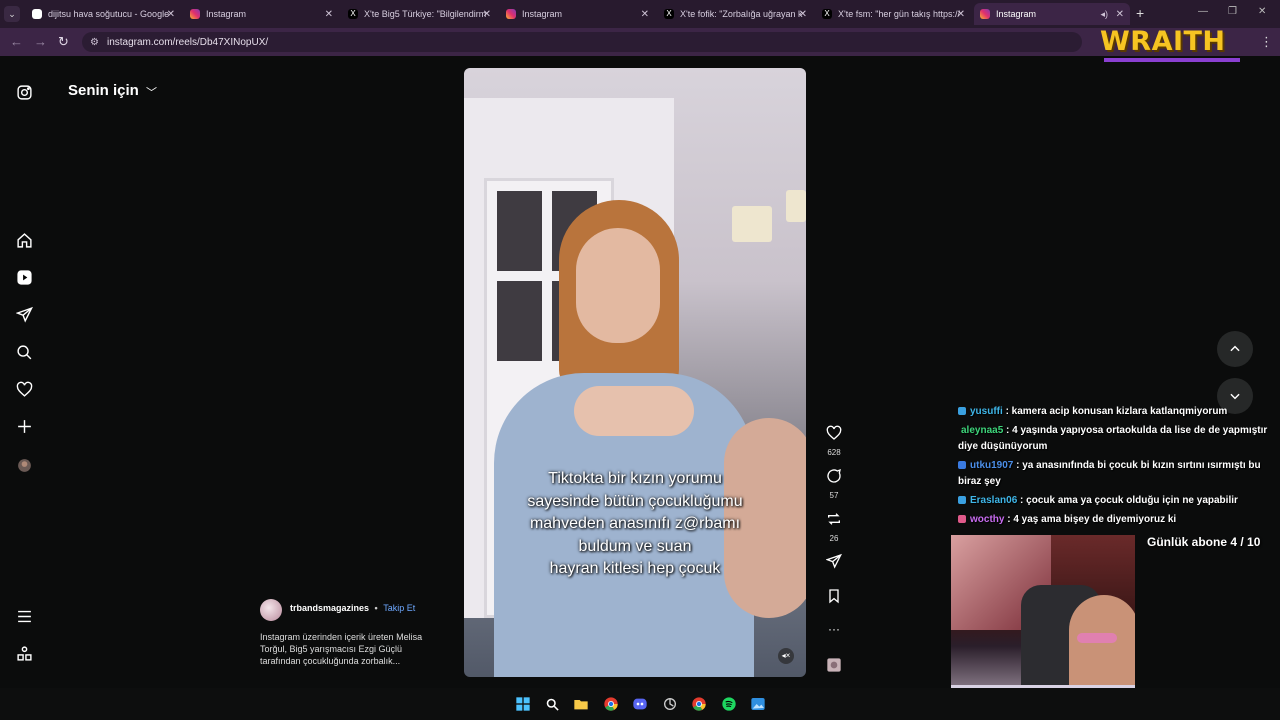 Image resolution: width=1280 pixels, height=720 pixels. I want to click on comment-button: 57, so click(834, 484).